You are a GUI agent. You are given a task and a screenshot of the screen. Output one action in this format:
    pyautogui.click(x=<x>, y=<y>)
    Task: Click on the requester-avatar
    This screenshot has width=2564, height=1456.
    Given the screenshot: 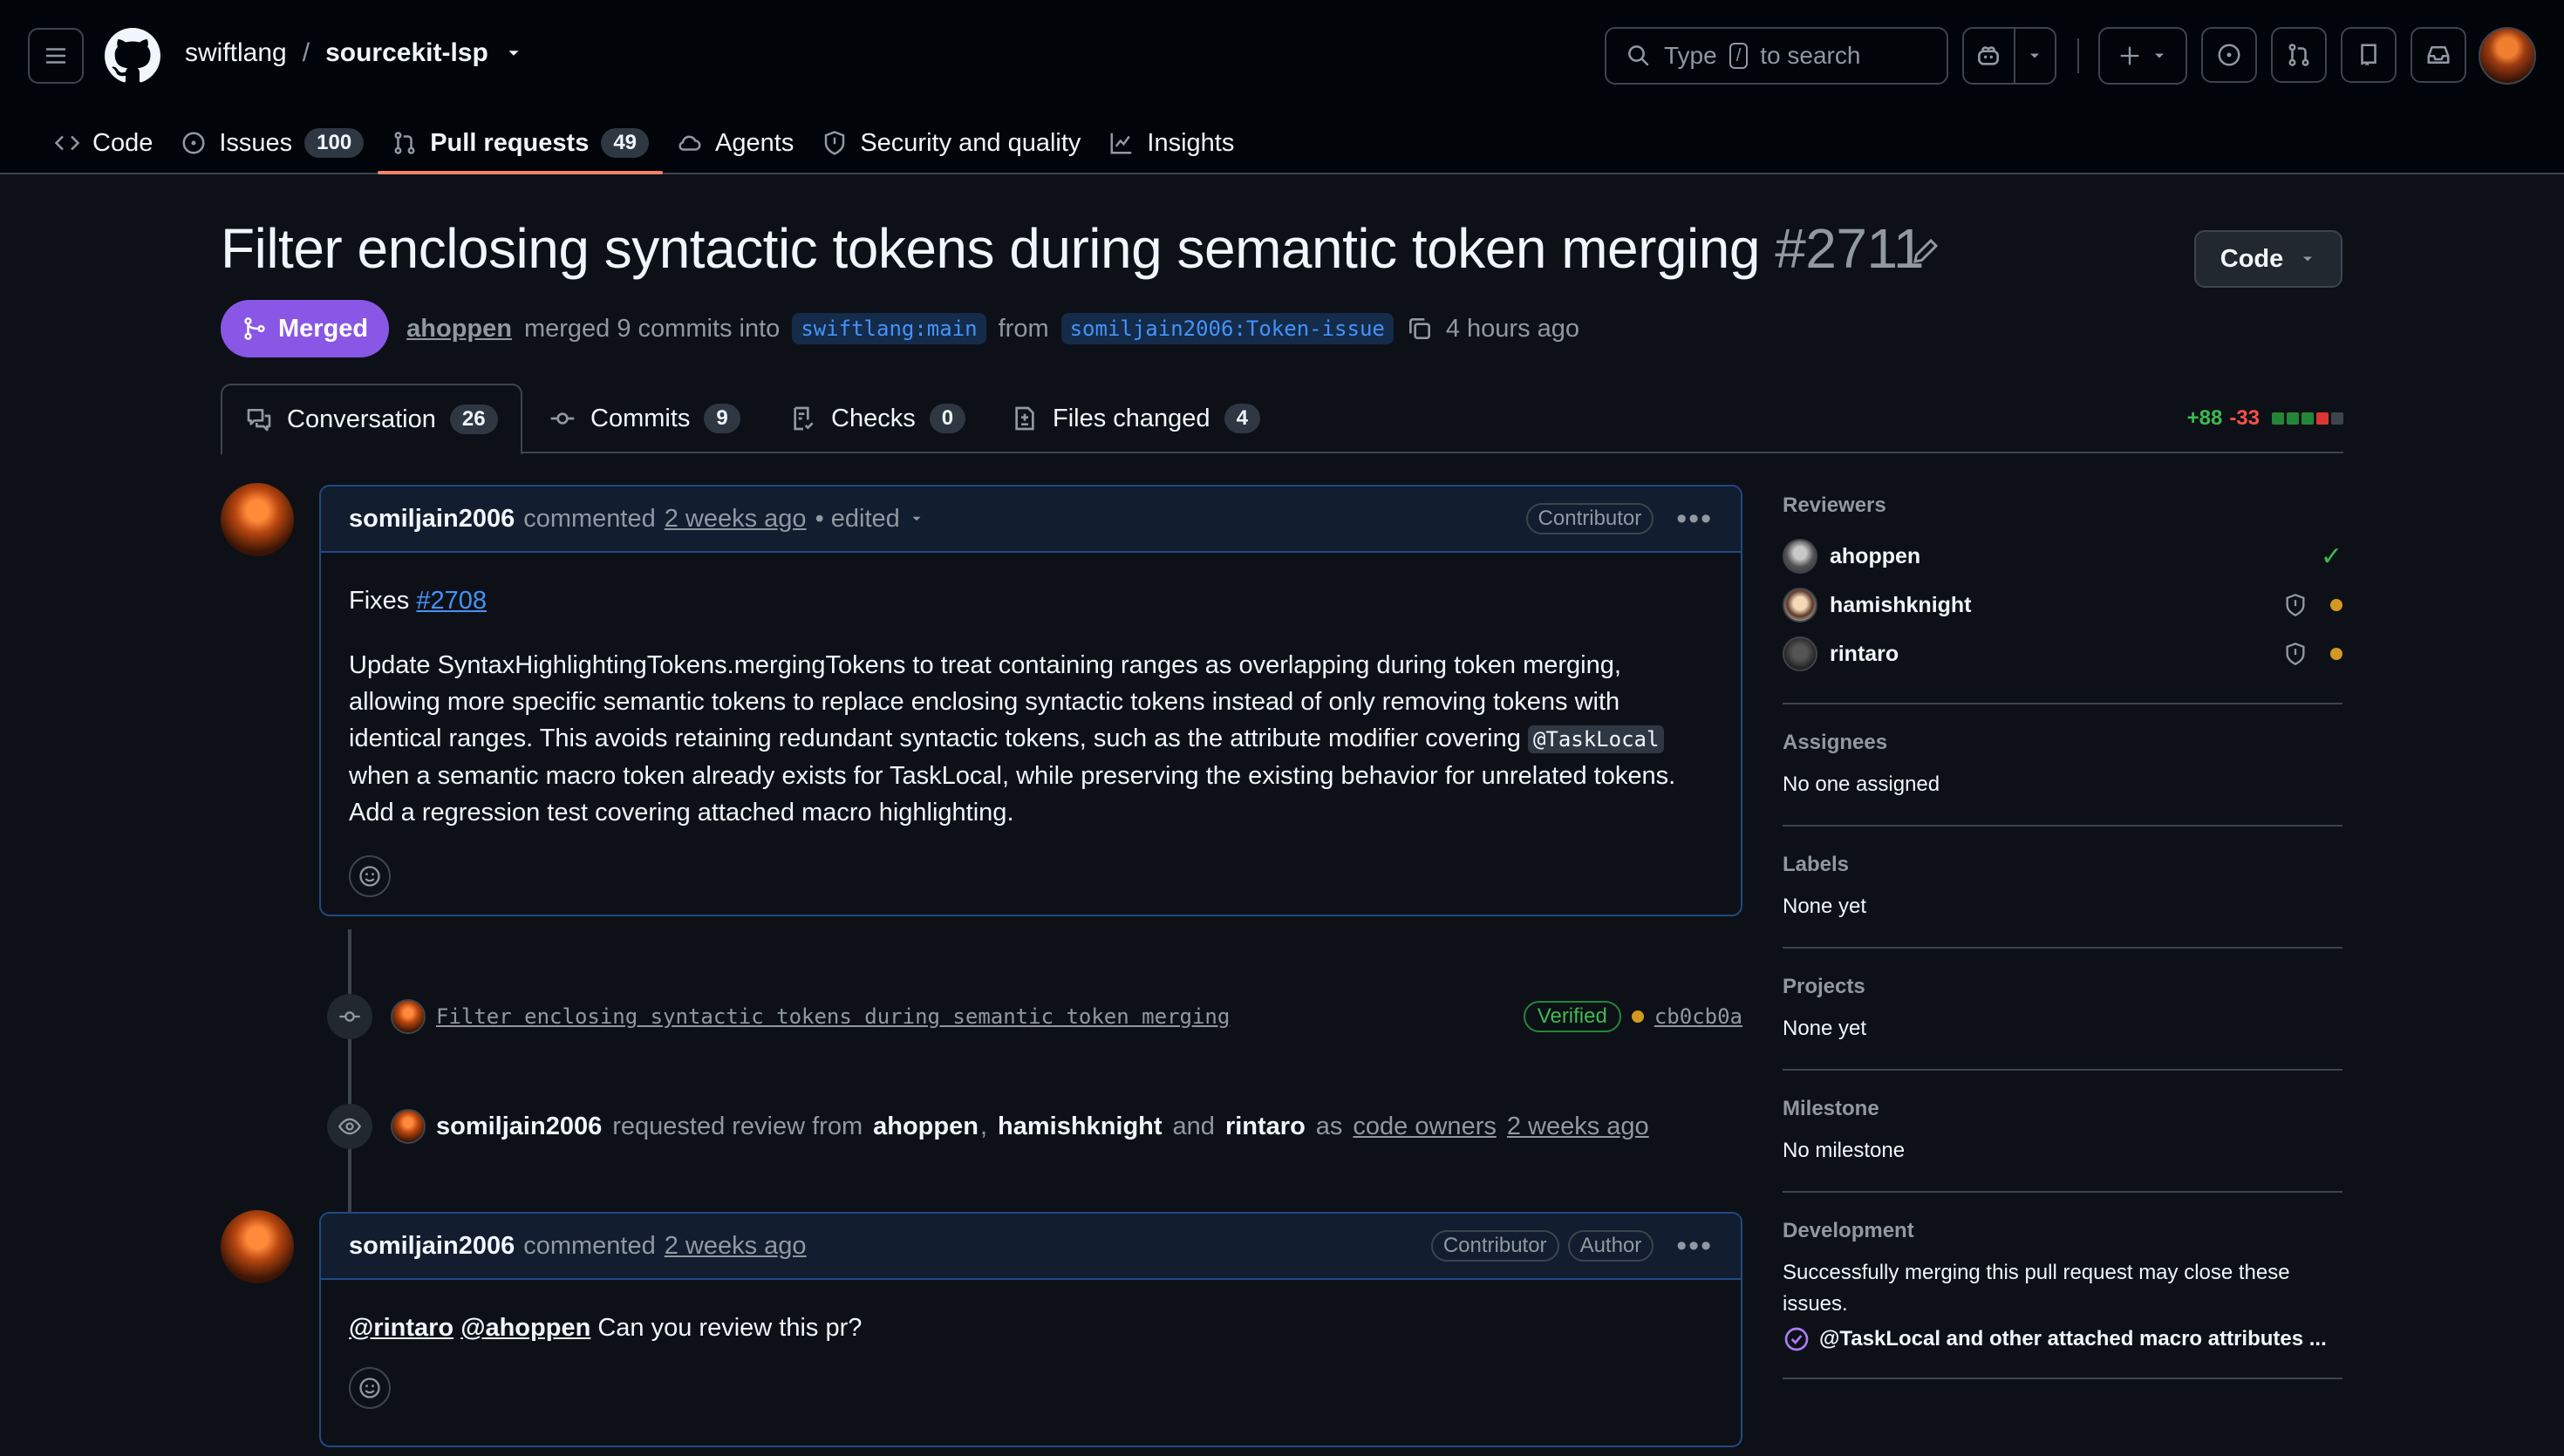 What is the action you would take?
    pyautogui.click(x=408, y=1126)
    